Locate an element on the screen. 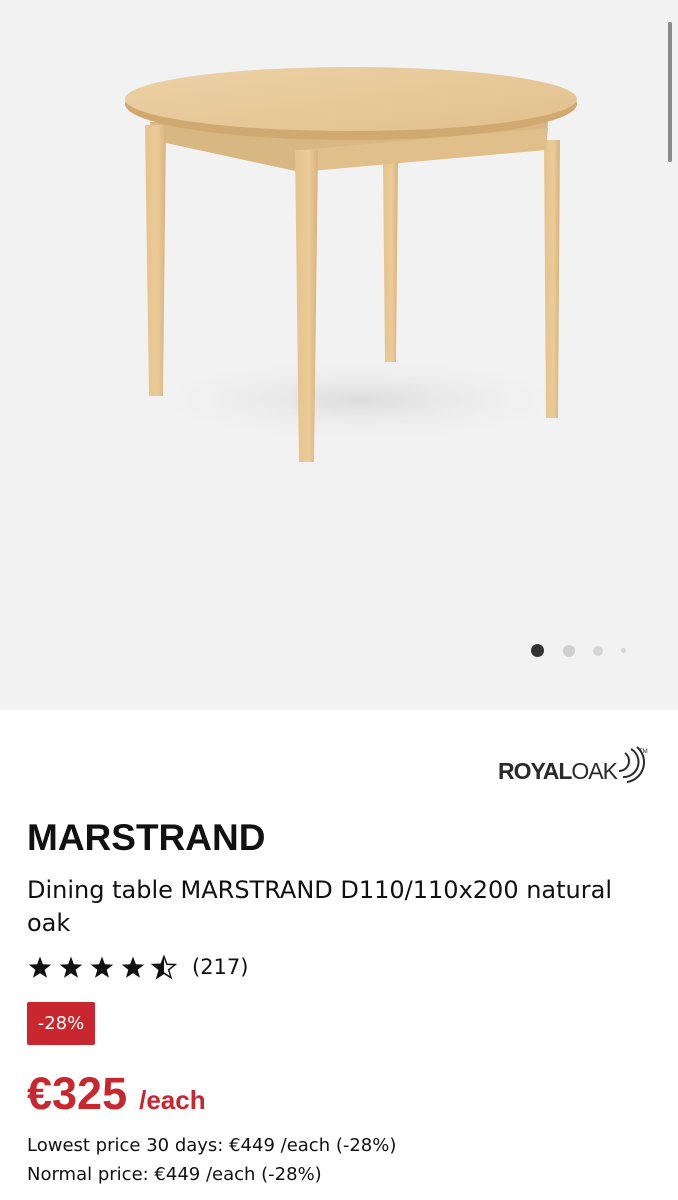  brand-logo: ROYAL OAK TM is located at coordinates (573, 762).